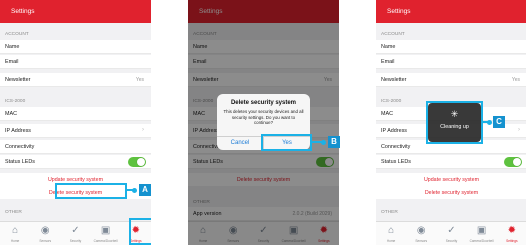 This screenshot has width=526, height=245. What do you see at coordinates (334, 142) in the screenshot?
I see `callout-b-badge: B` at bounding box center [334, 142].